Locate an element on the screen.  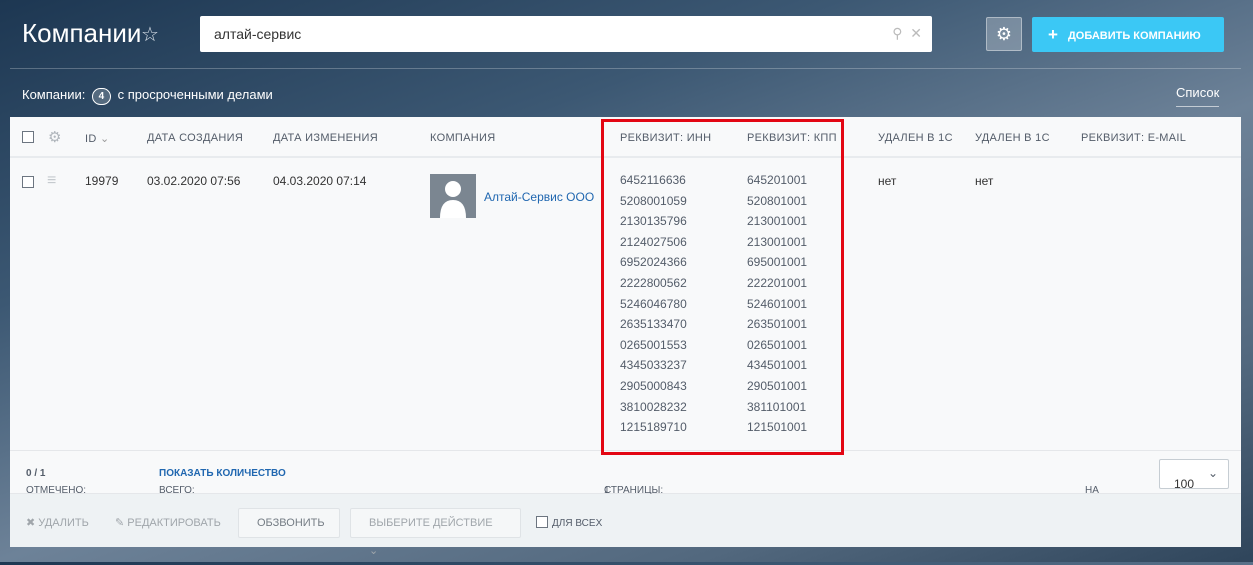
select-all-checkbox is located at coordinates (28, 137).